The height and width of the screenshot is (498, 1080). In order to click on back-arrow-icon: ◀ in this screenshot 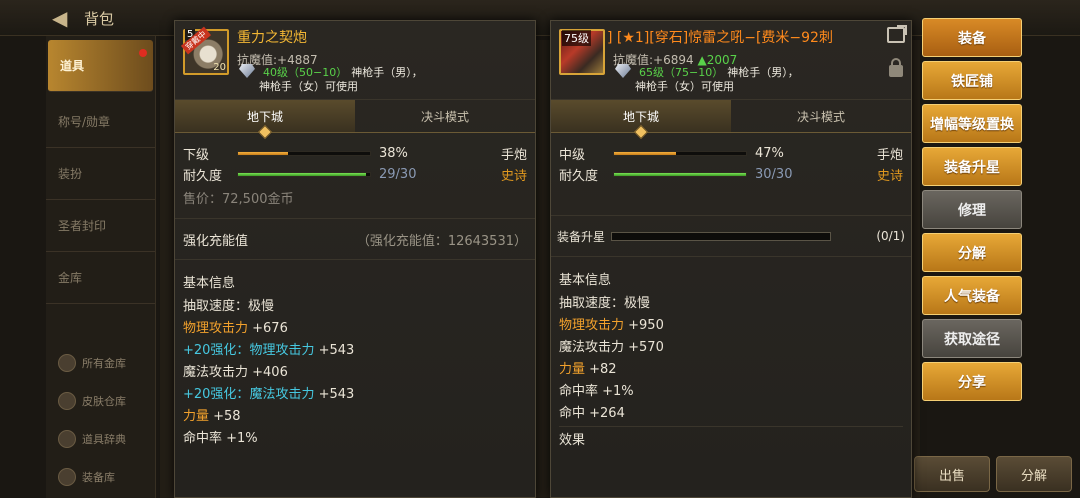, I will do `click(59, 18)`.